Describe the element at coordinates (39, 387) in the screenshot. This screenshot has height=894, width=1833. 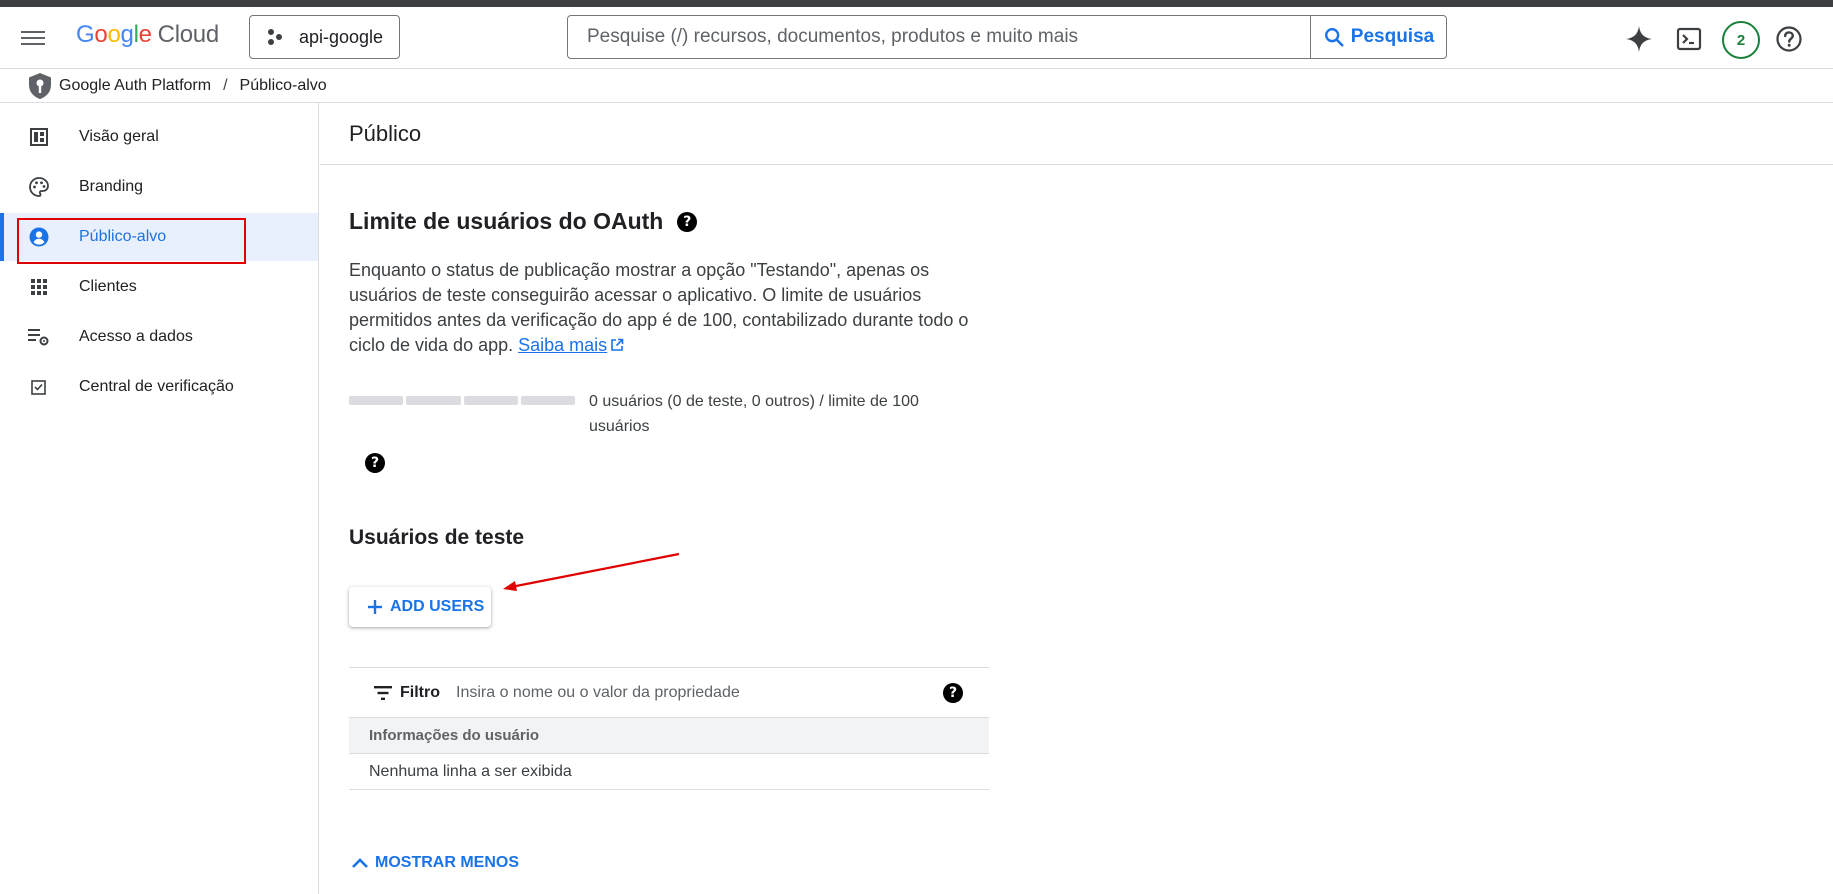
I see `verified-checkbox-icon` at that location.